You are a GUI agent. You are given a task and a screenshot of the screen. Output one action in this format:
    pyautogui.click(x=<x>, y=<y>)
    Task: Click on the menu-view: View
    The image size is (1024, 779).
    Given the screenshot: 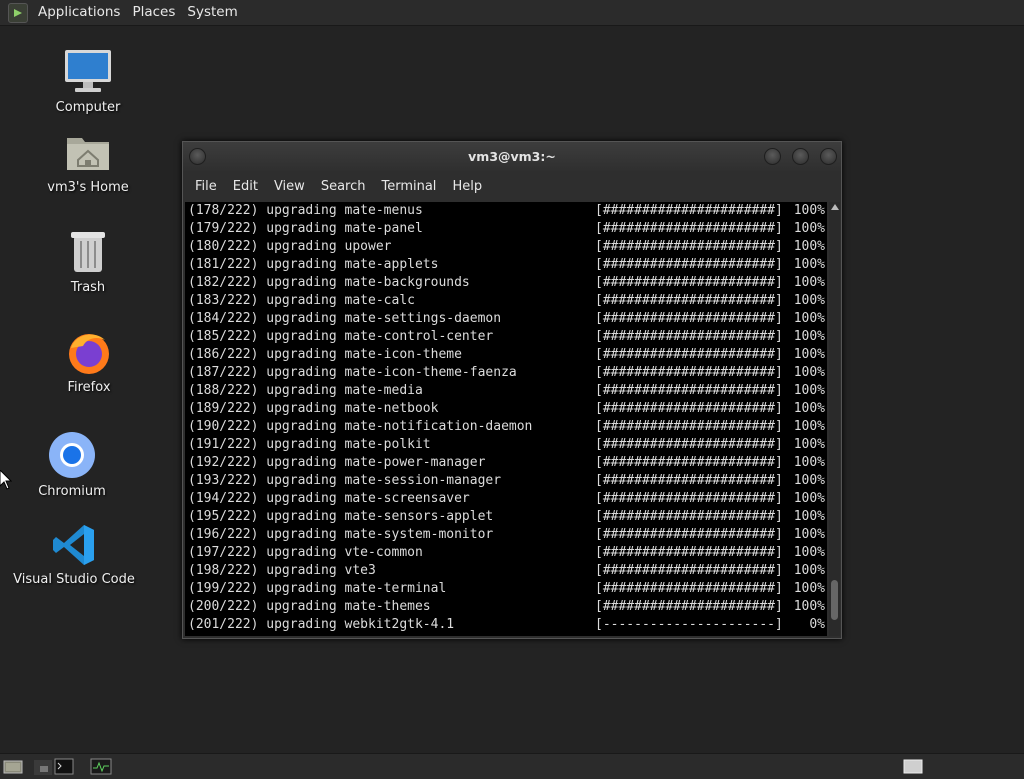 What is the action you would take?
    pyautogui.click(x=289, y=186)
    